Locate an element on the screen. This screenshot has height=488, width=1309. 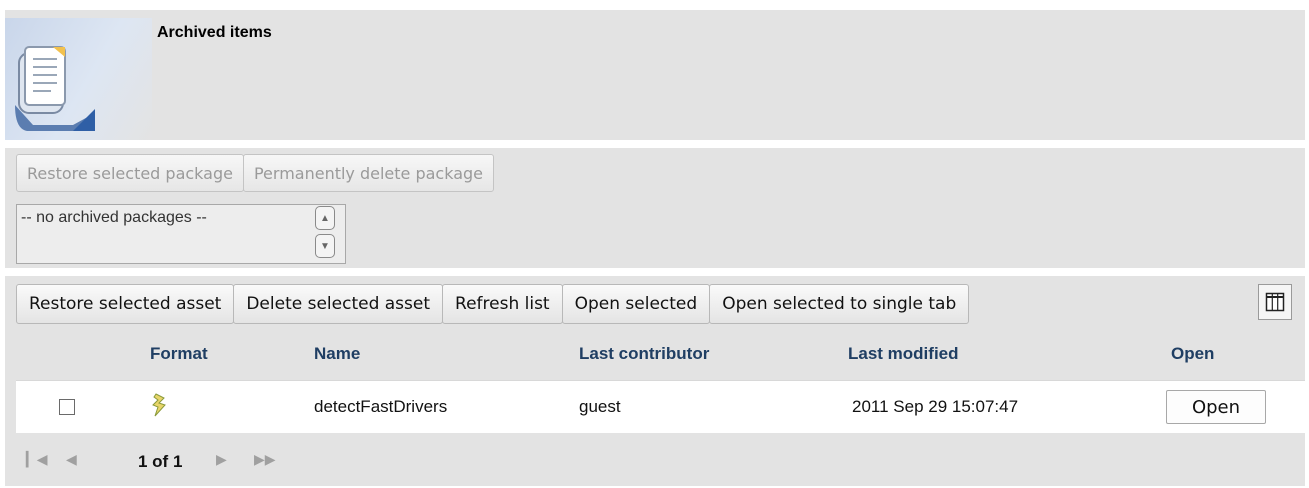
column-header-last-contributor: Last contributor is located at coordinates (644, 354).